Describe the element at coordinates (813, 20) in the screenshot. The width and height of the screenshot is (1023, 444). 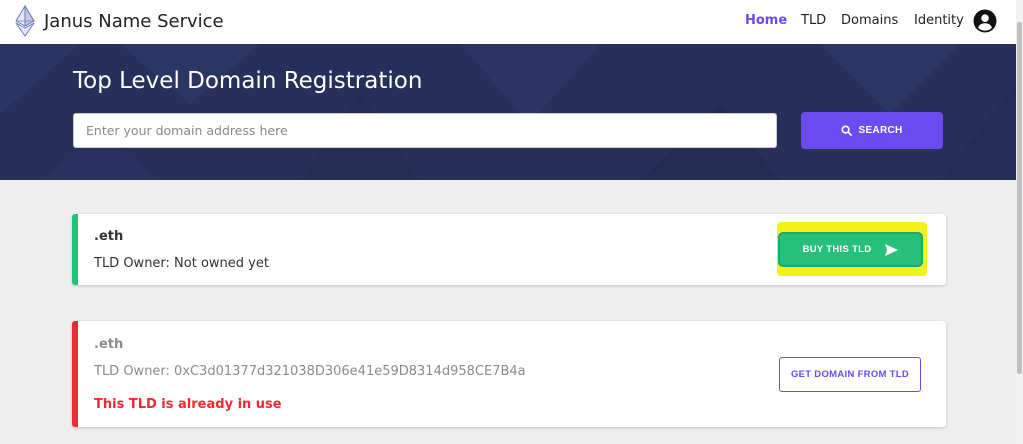
I see `nav-tld: TLD` at that location.